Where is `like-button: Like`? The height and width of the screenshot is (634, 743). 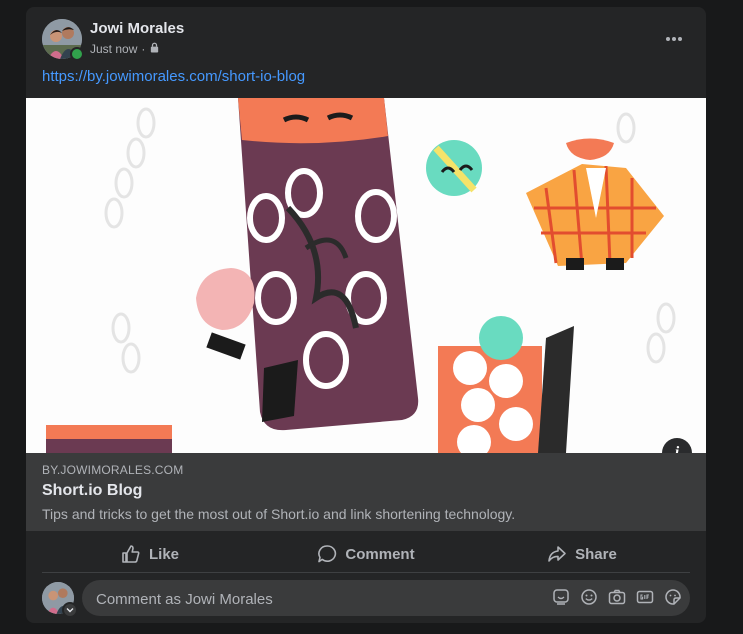 like-button: Like is located at coordinates (150, 554).